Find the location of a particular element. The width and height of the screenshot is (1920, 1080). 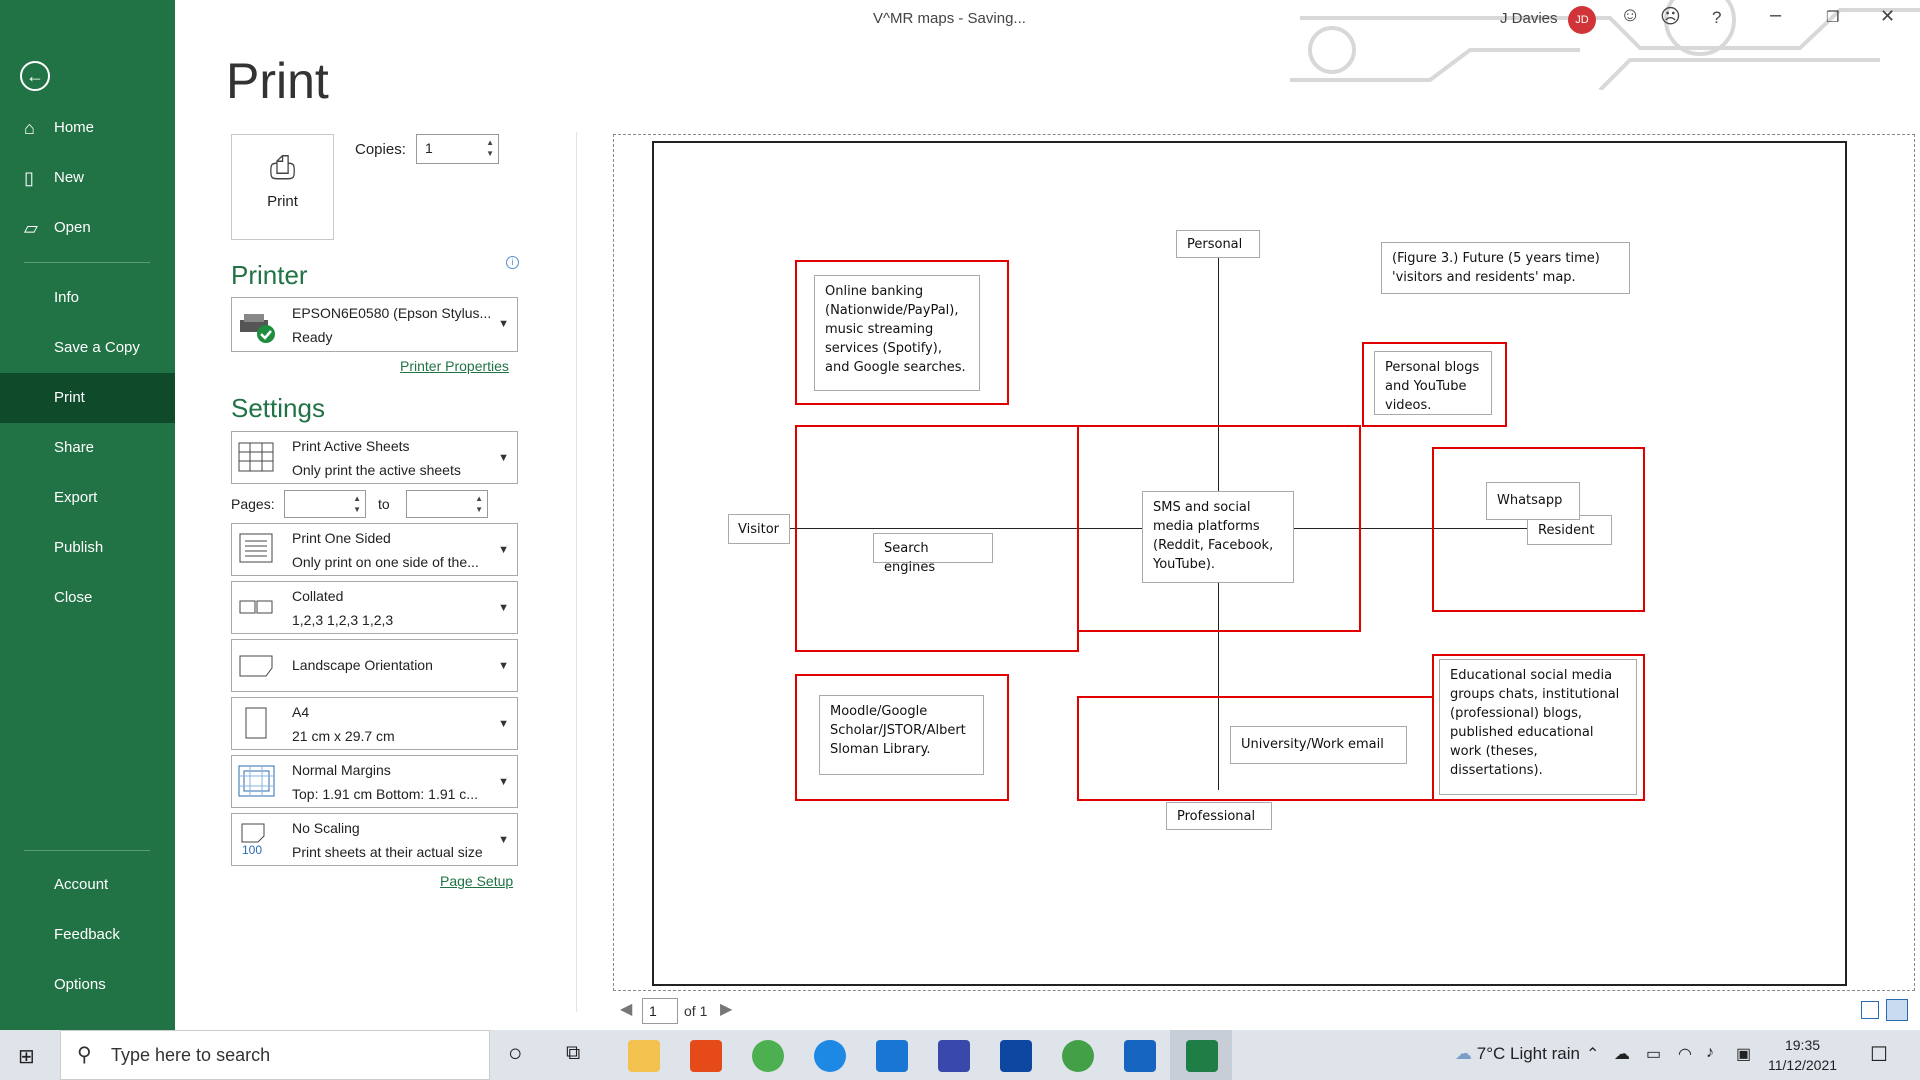

panel-divider is located at coordinates (576, 572).